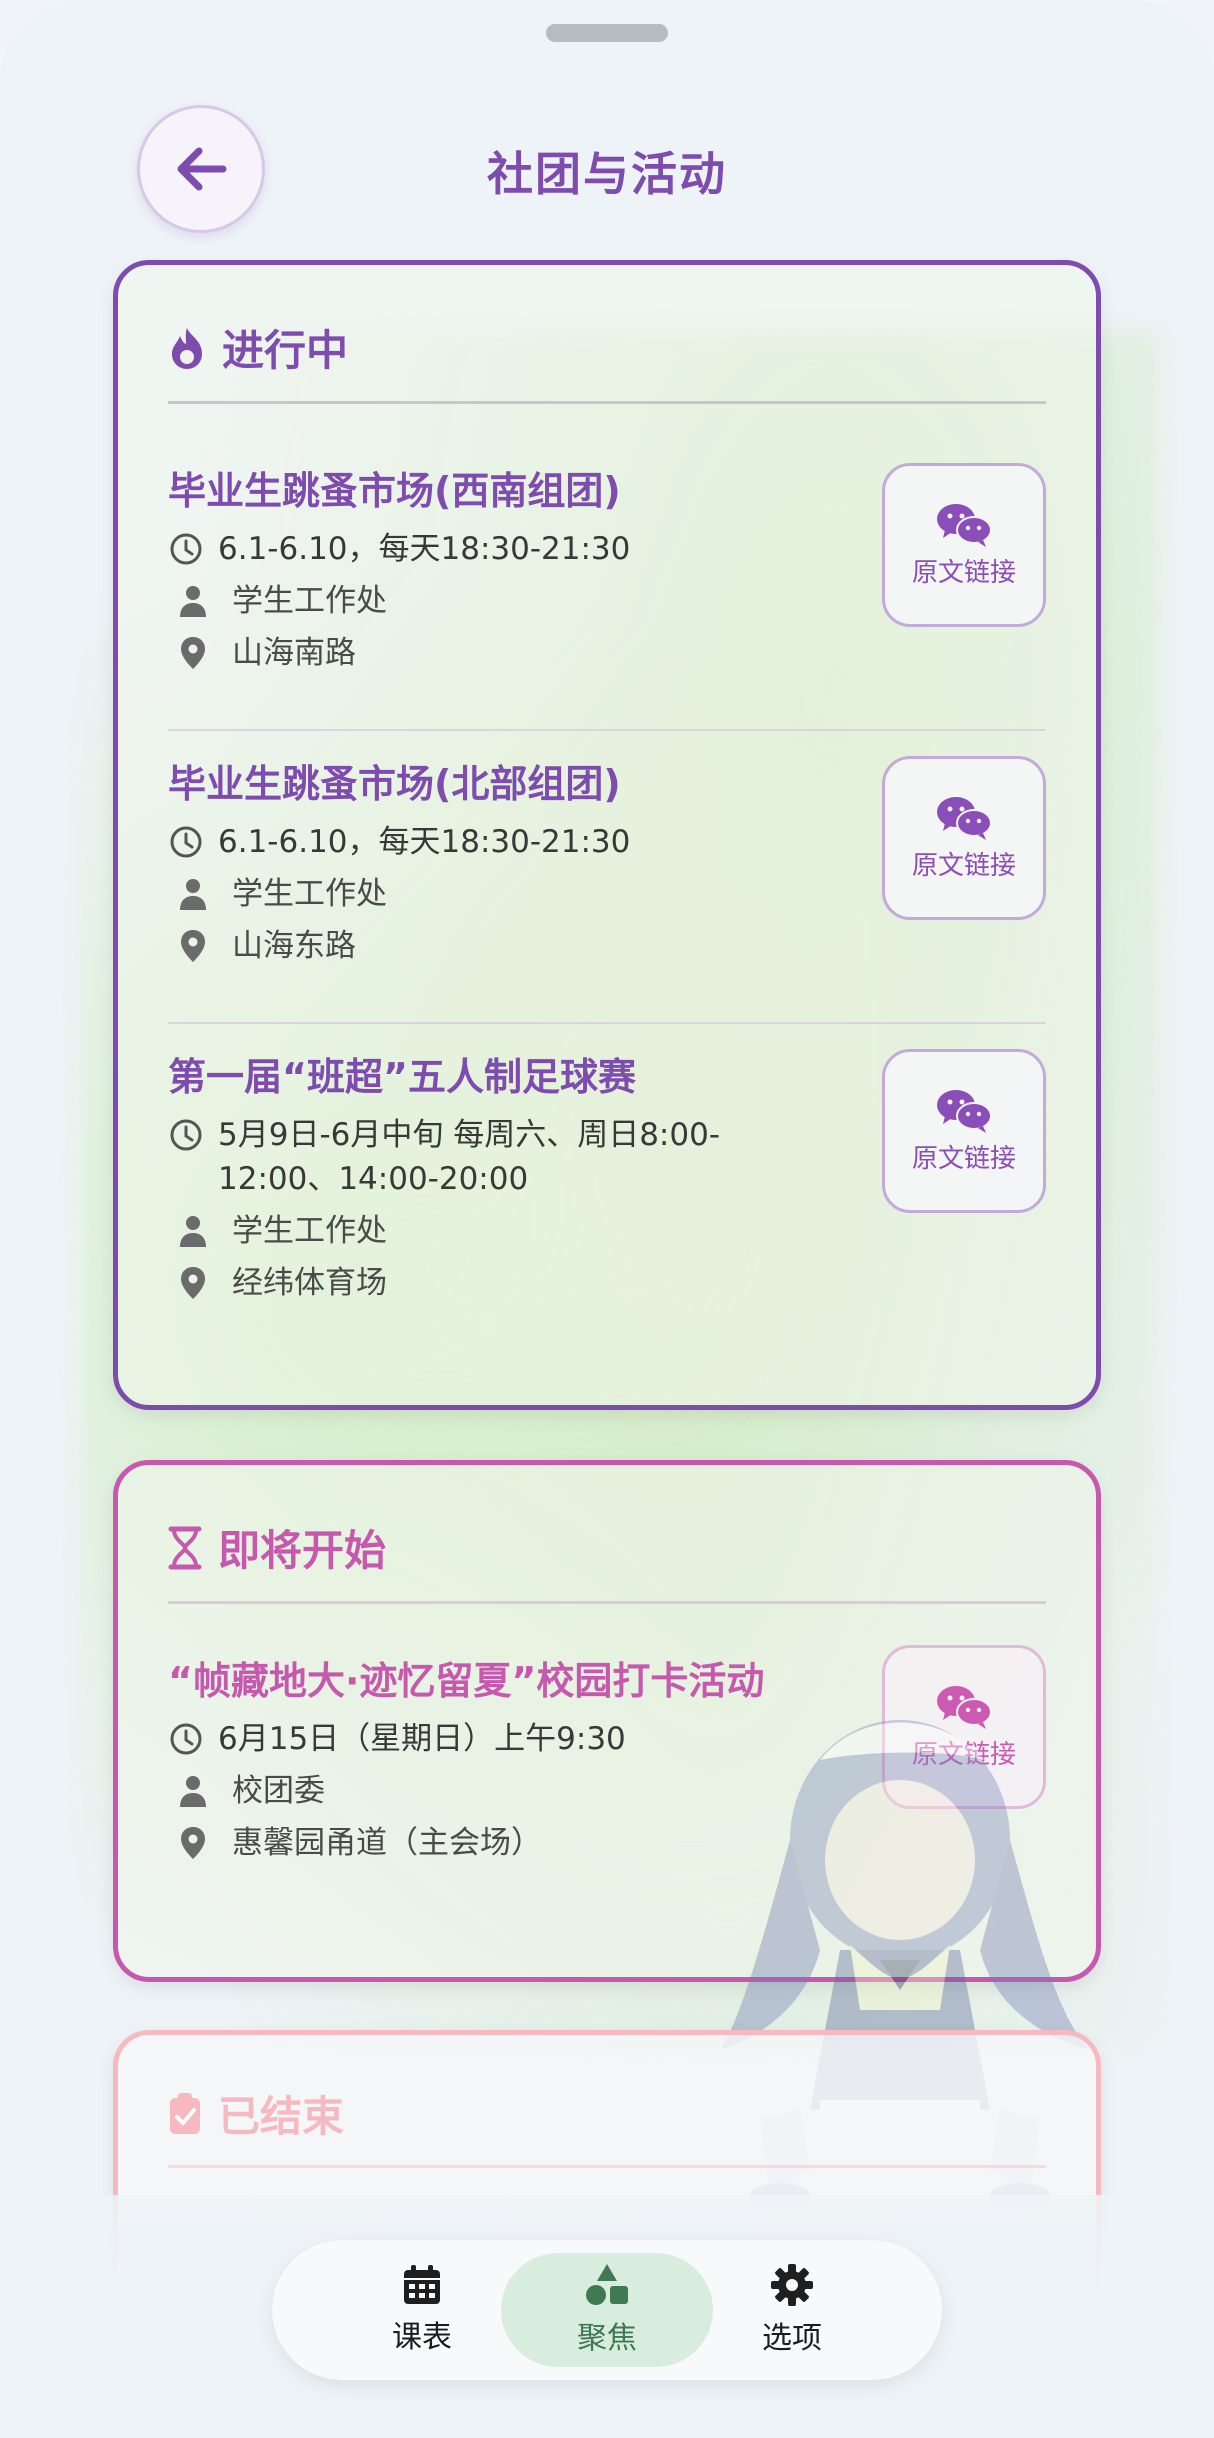 The image size is (1214, 2438). I want to click on upcoming-section-title: 即将开始, so click(302, 1550).